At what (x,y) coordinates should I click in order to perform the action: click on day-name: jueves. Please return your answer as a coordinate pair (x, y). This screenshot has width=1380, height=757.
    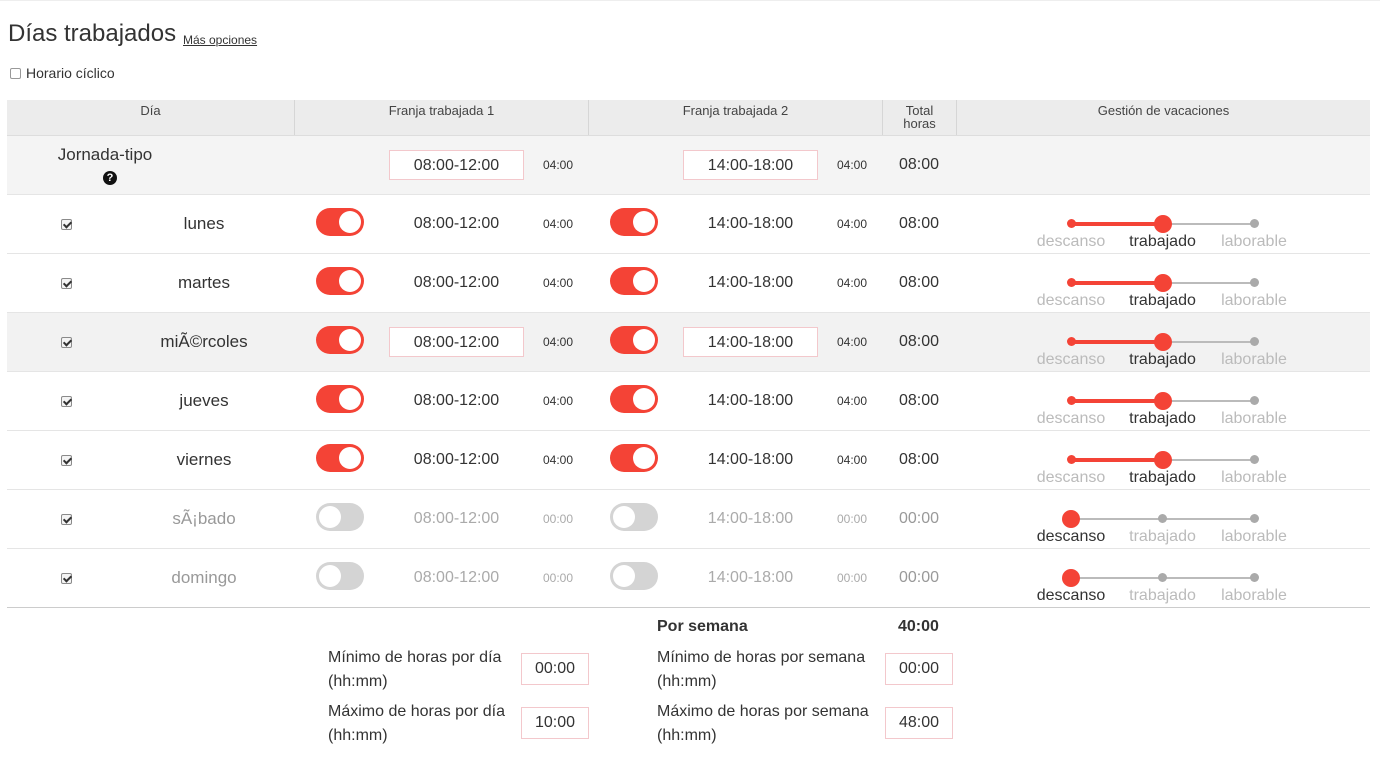
    Looking at the image, I should click on (204, 400).